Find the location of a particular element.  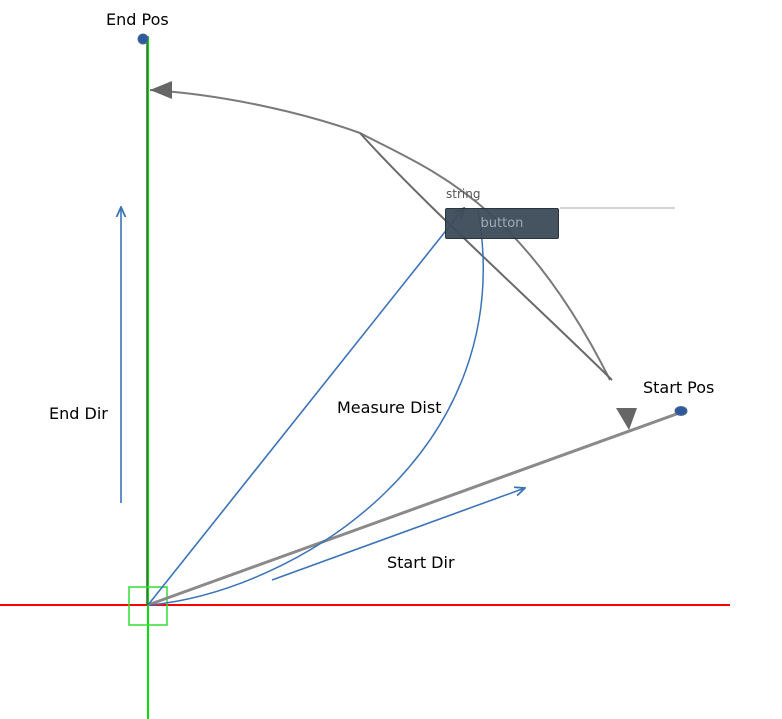

start-dir-label: Start Dir is located at coordinates (421, 562).